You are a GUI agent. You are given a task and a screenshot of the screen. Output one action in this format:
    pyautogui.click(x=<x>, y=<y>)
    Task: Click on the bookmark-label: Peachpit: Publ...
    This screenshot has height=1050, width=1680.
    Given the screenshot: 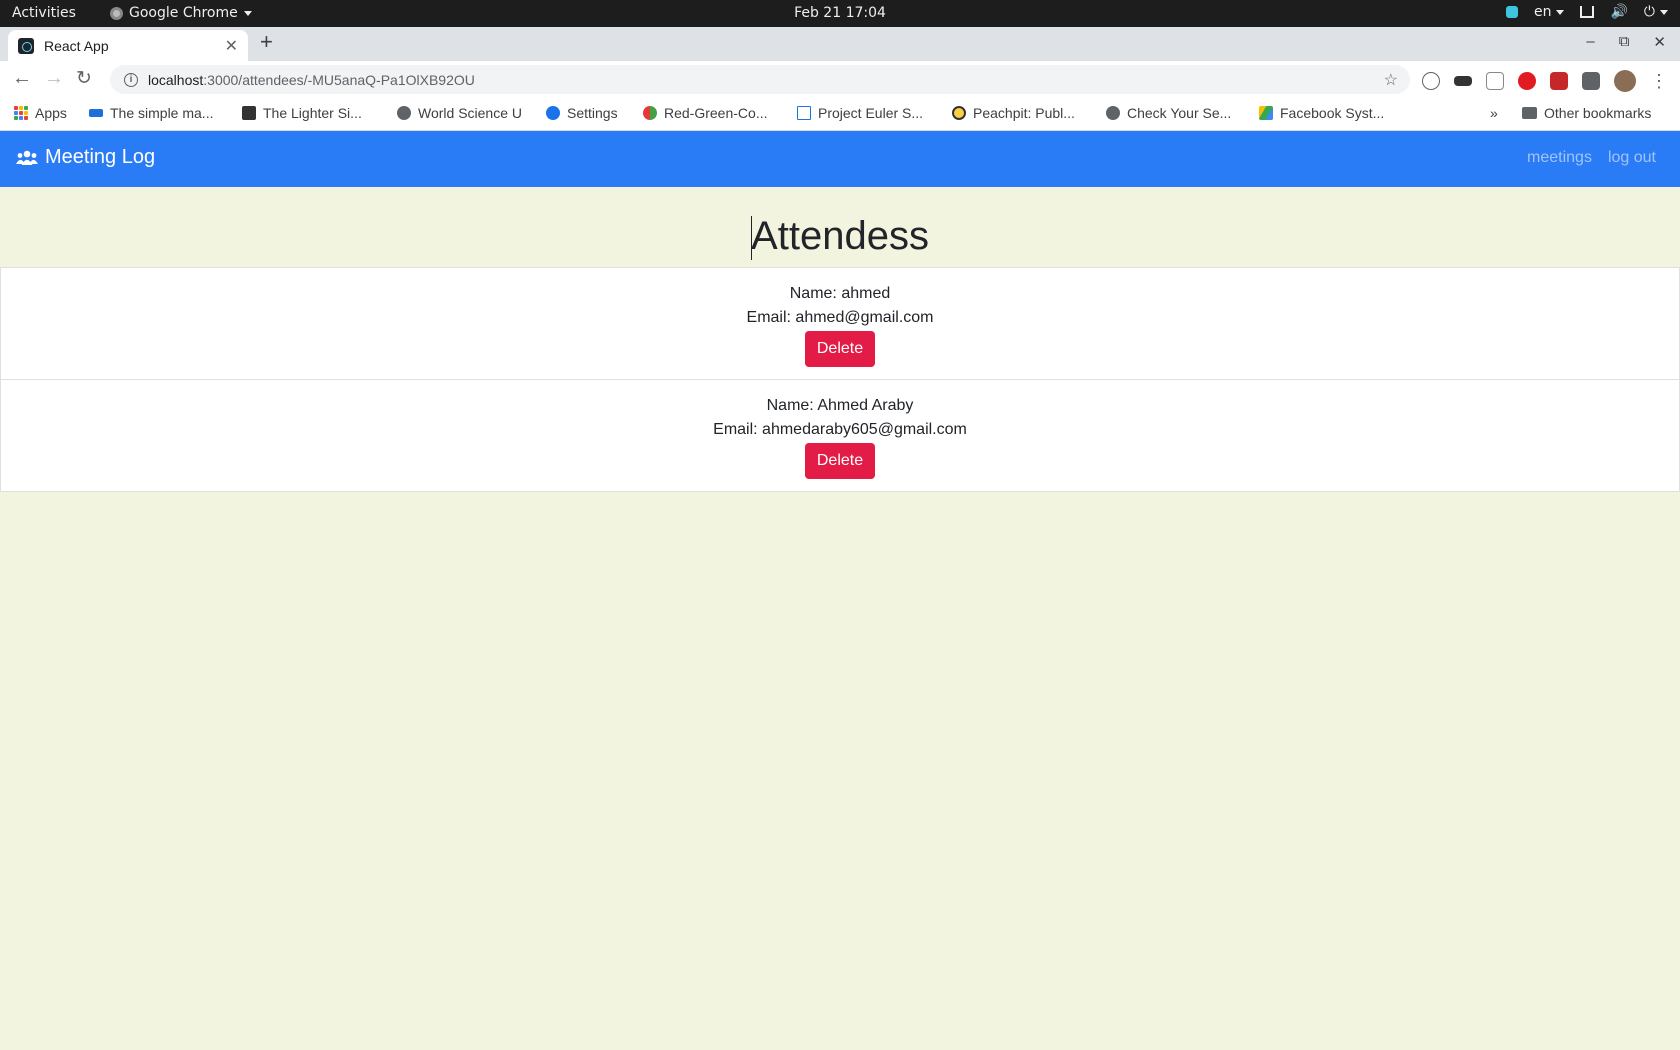 What is the action you would take?
    pyautogui.click(x=1024, y=113)
    